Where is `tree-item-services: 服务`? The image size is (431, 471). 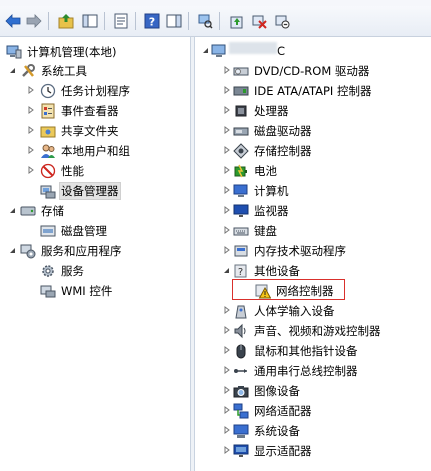
tree-item-services: 服务 is located at coordinates (62, 270).